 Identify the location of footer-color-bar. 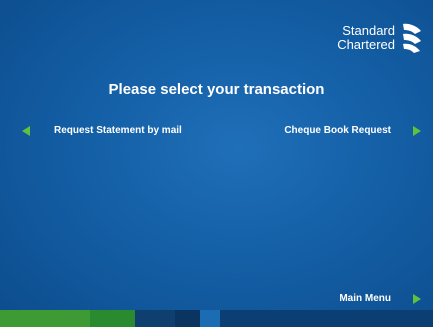
(216, 318).